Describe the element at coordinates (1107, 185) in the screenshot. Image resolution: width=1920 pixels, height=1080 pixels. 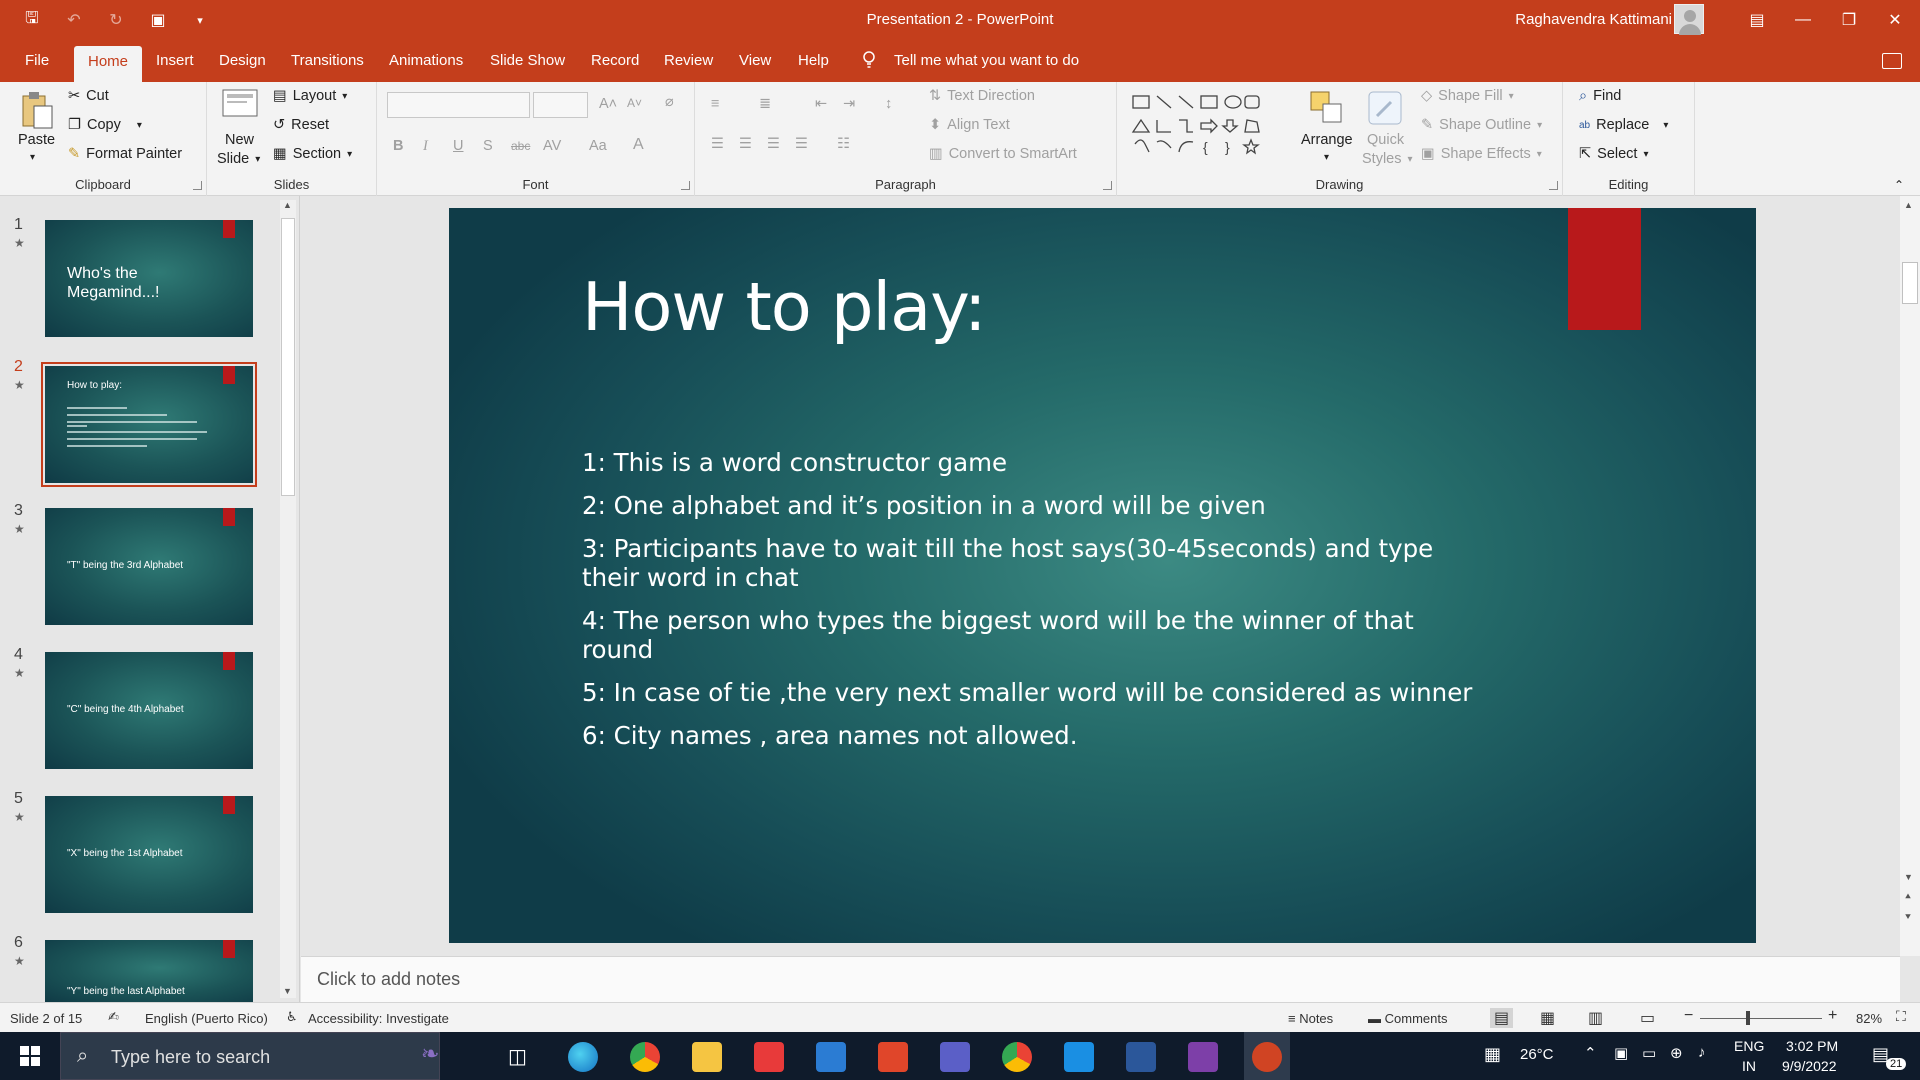
I see `paragraph-launcher-icon` at that location.